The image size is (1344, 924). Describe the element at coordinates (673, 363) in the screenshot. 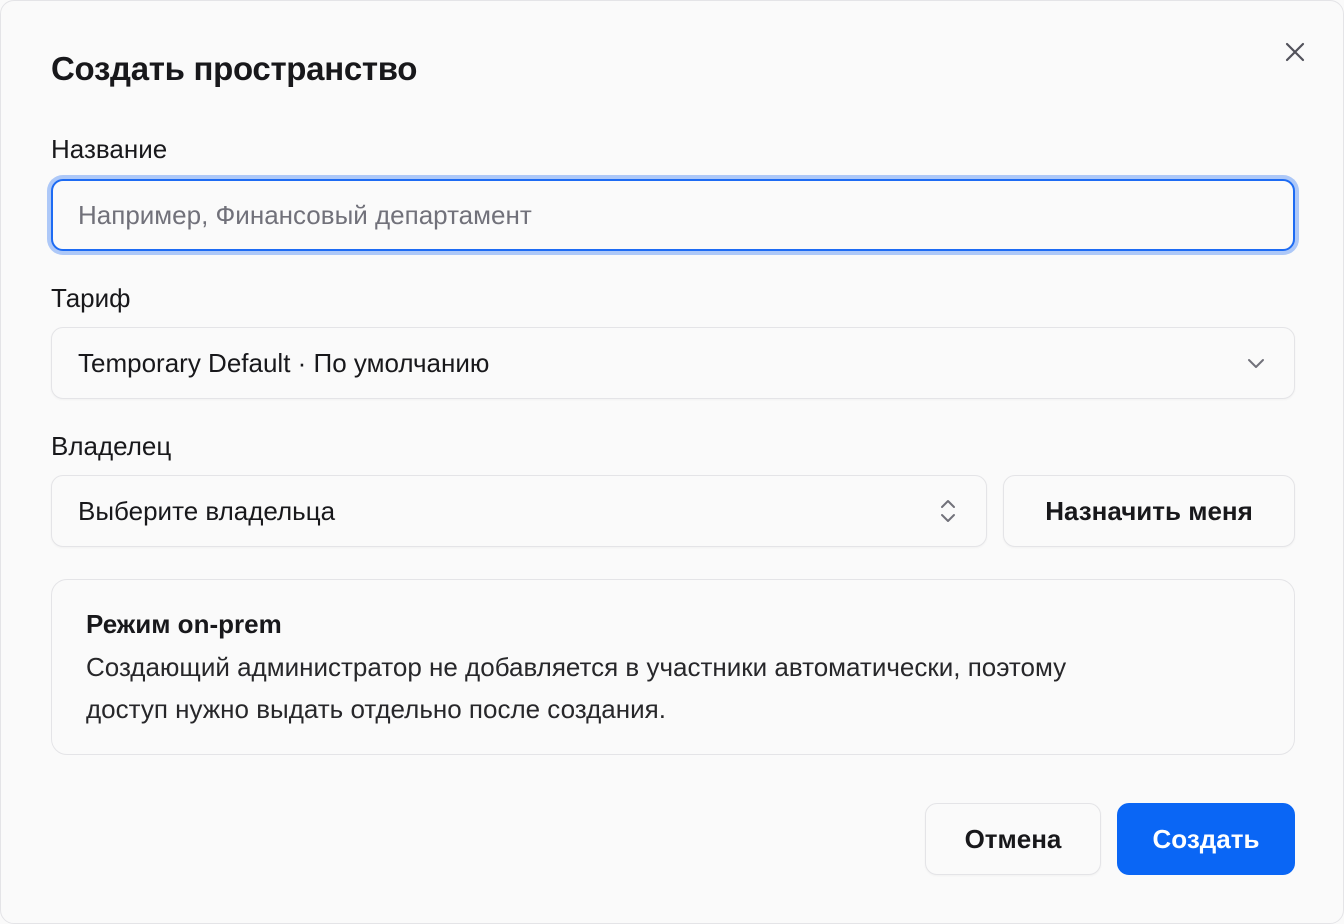

I see `tariff-select: Temporary Default · По умолчанию` at that location.